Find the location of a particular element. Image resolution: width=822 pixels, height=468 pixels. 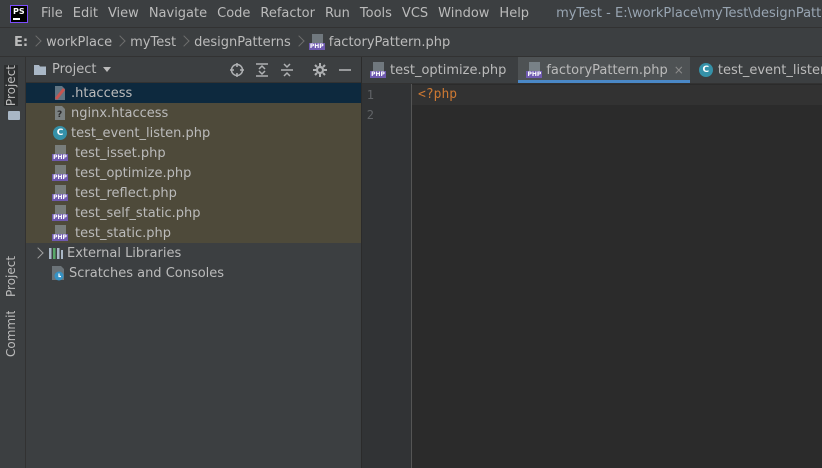

gear-icon is located at coordinates (320, 70).